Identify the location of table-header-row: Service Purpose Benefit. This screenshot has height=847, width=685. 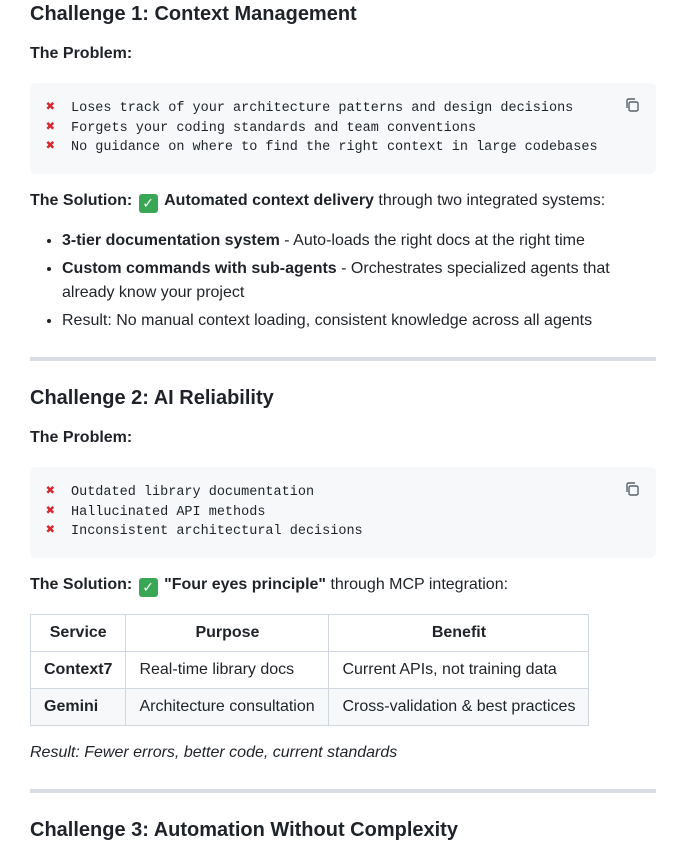
(309, 633).